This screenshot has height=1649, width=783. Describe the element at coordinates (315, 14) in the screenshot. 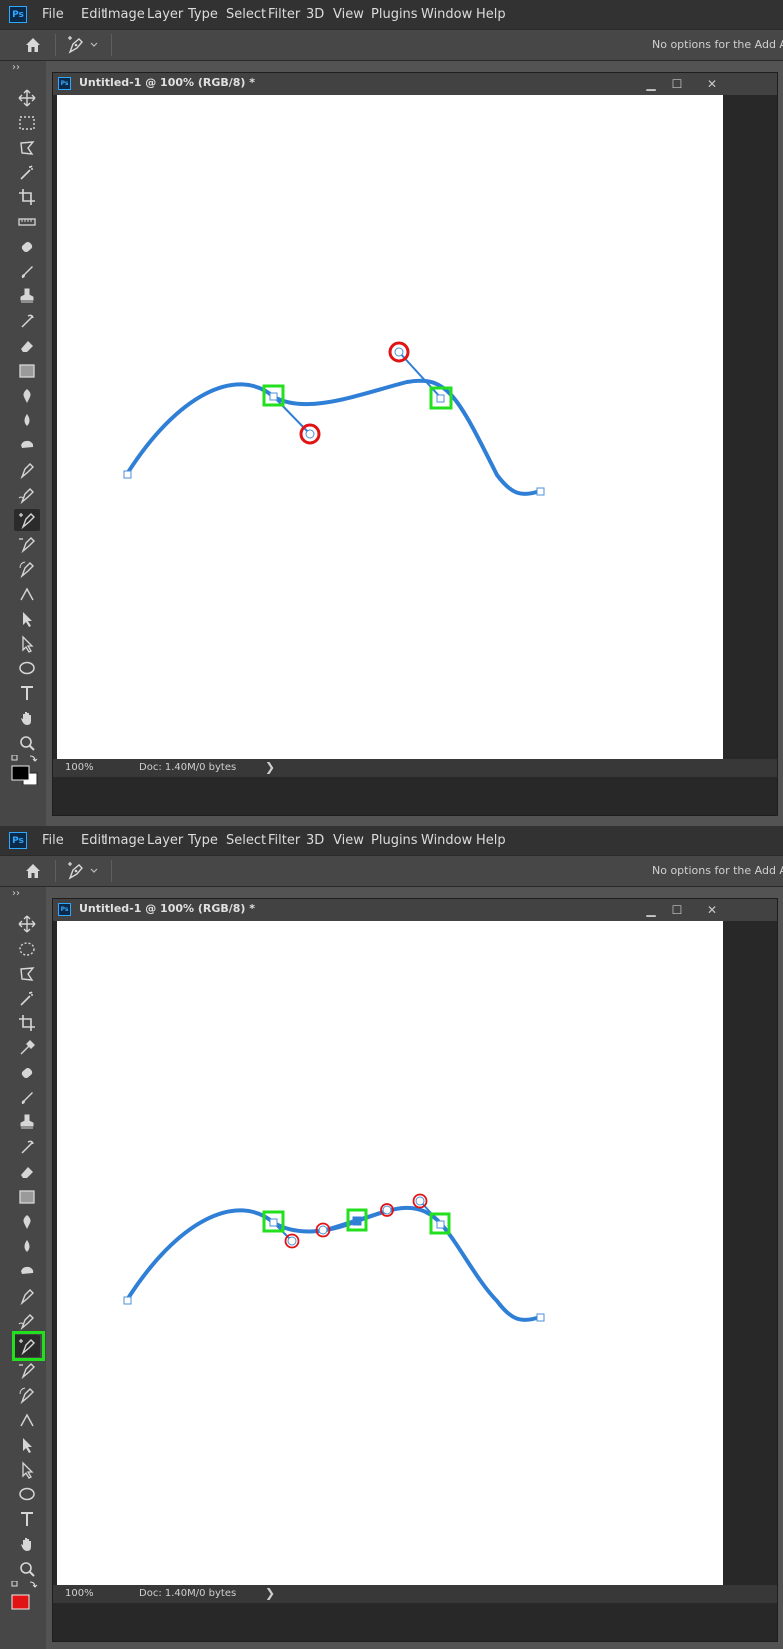

I see `menu-3d: 3D` at that location.